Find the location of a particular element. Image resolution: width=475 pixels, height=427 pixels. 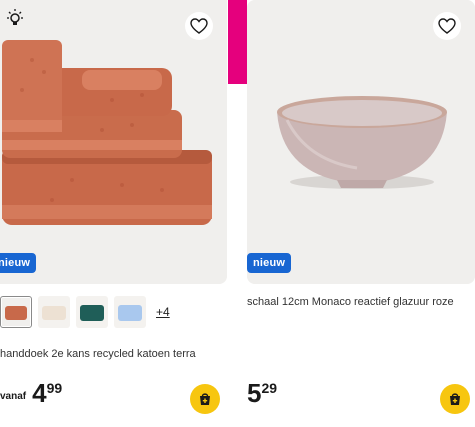

swatch-cream is located at coordinates (54, 312).